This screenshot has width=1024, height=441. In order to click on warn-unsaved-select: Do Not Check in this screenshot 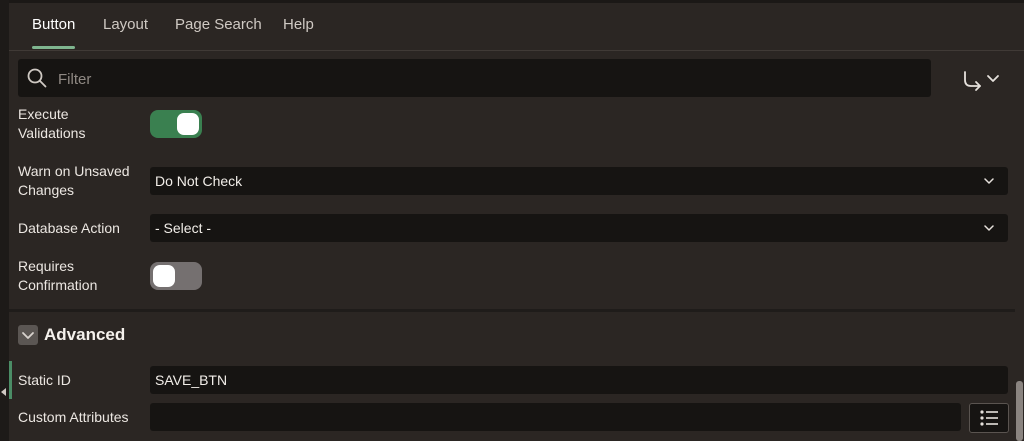, I will do `click(579, 181)`.